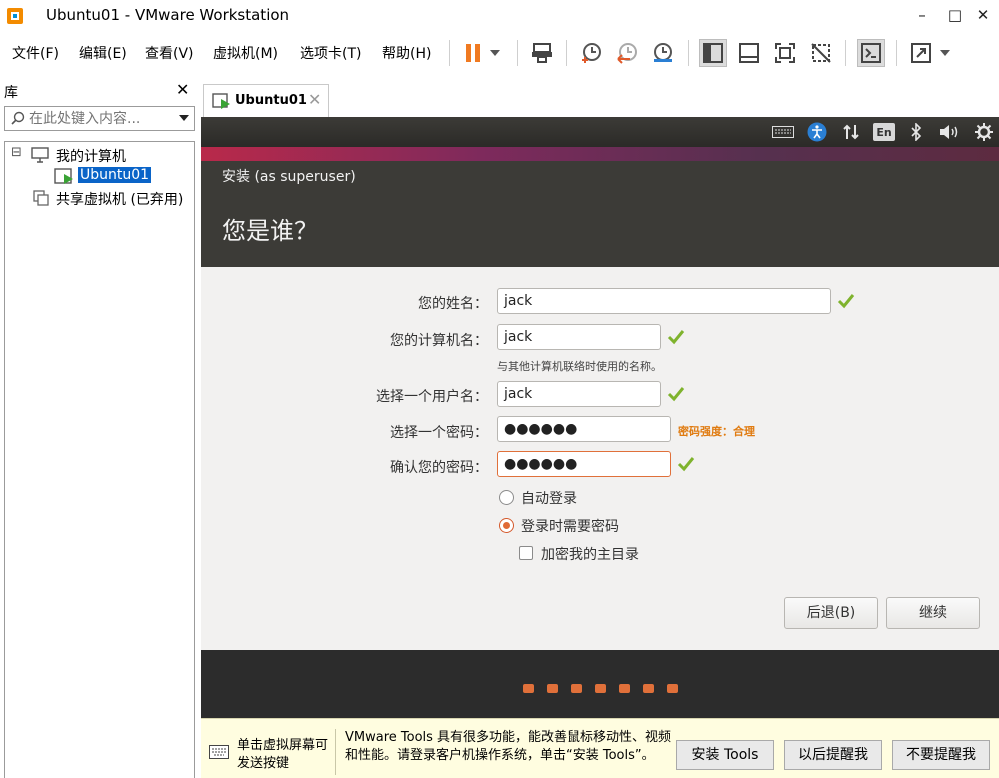 Image resolution: width=999 pixels, height=778 pixels. What do you see at coordinates (271, 100) in the screenshot?
I see `tab-label: Ubuntu01` at bounding box center [271, 100].